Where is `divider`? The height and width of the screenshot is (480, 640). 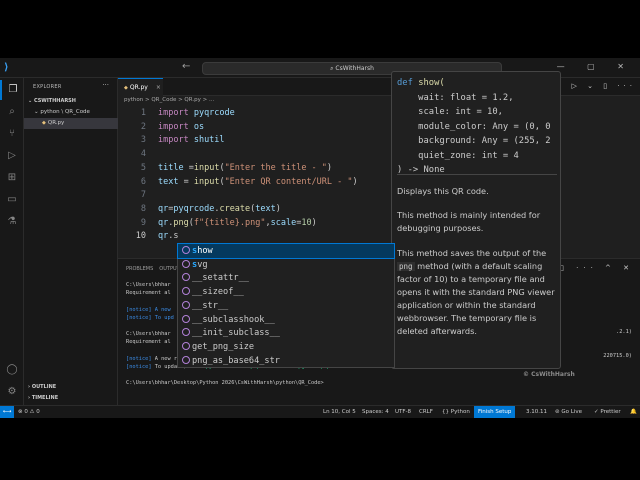 divider is located at coordinates (477, 174).